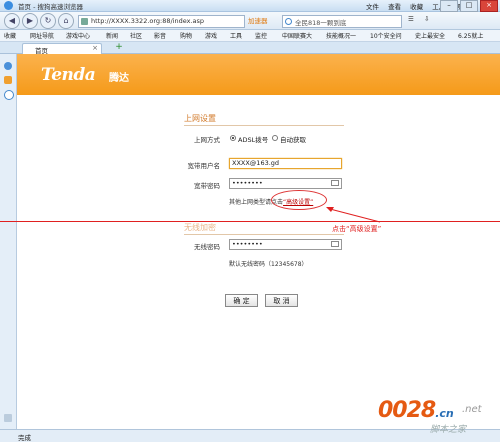 Image resolution: width=500 pixels, height=442 pixels. I want to click on watermark-cn: .cn, so click(444, 413).